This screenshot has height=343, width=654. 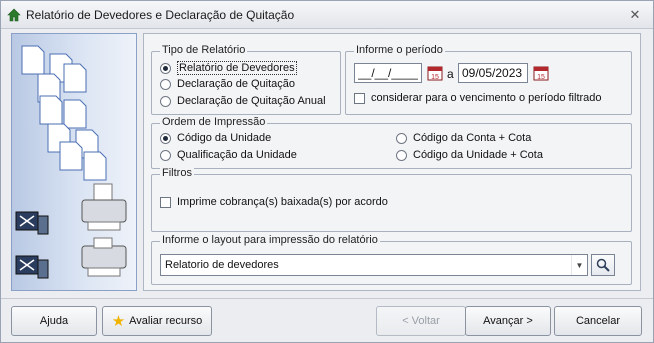 I want to click on cancel-button-label: Cancelar, so click(x=598, y=321).